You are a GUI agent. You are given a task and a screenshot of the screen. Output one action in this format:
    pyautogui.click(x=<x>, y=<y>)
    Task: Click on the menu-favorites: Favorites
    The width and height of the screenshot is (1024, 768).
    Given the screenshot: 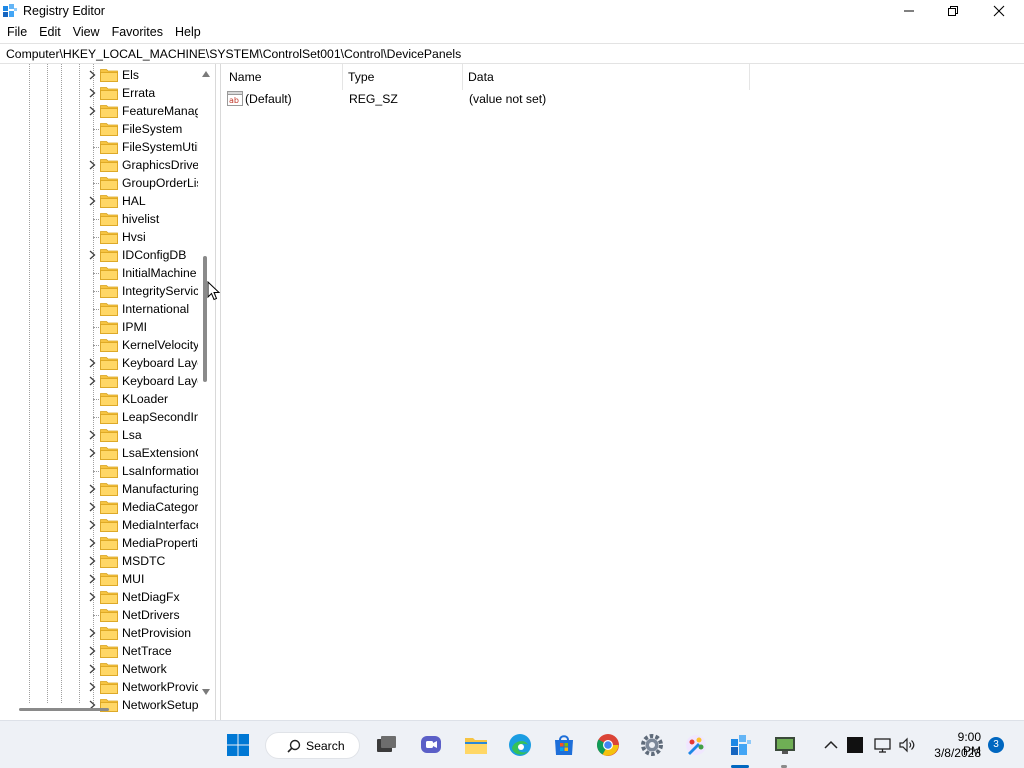 What is the action you would take?
    pyautogui.click(x=137, y=32)
    